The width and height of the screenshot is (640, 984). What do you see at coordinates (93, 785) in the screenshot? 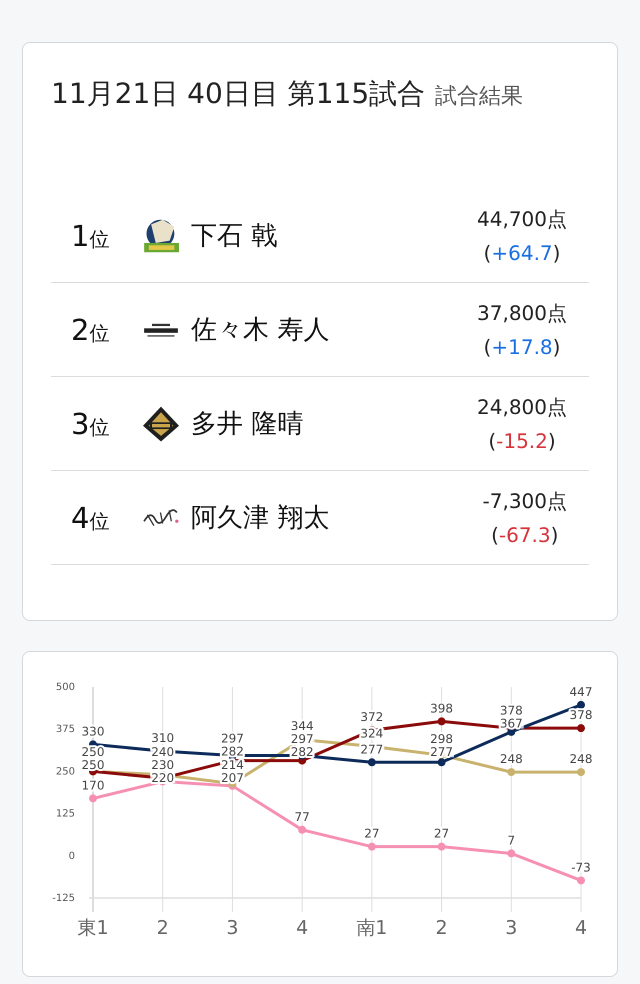
I see `data-label: 170` at bounding box center [93, 785].